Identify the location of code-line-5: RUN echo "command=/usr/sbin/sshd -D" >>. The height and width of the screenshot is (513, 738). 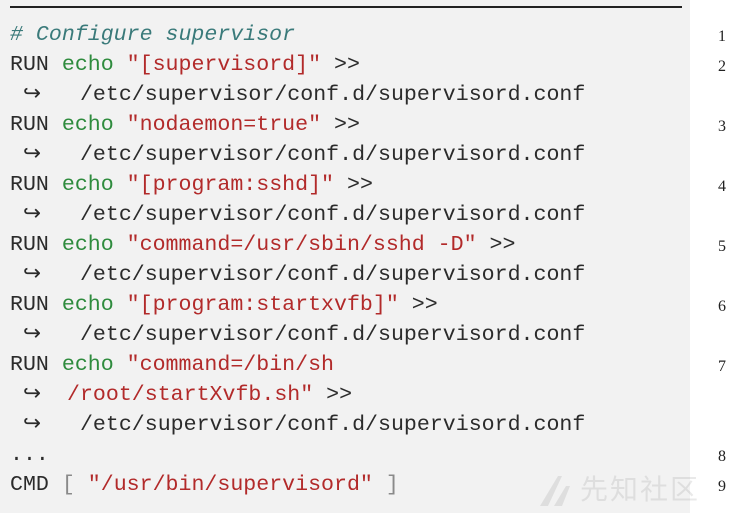
(262, 245).